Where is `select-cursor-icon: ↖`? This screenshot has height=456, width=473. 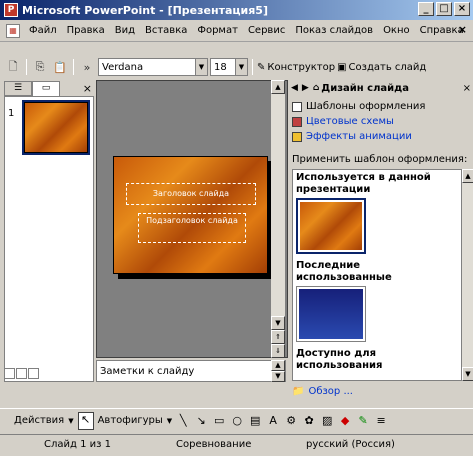
select-cursor-icon: ↖ is located at coordinates (85, 420).